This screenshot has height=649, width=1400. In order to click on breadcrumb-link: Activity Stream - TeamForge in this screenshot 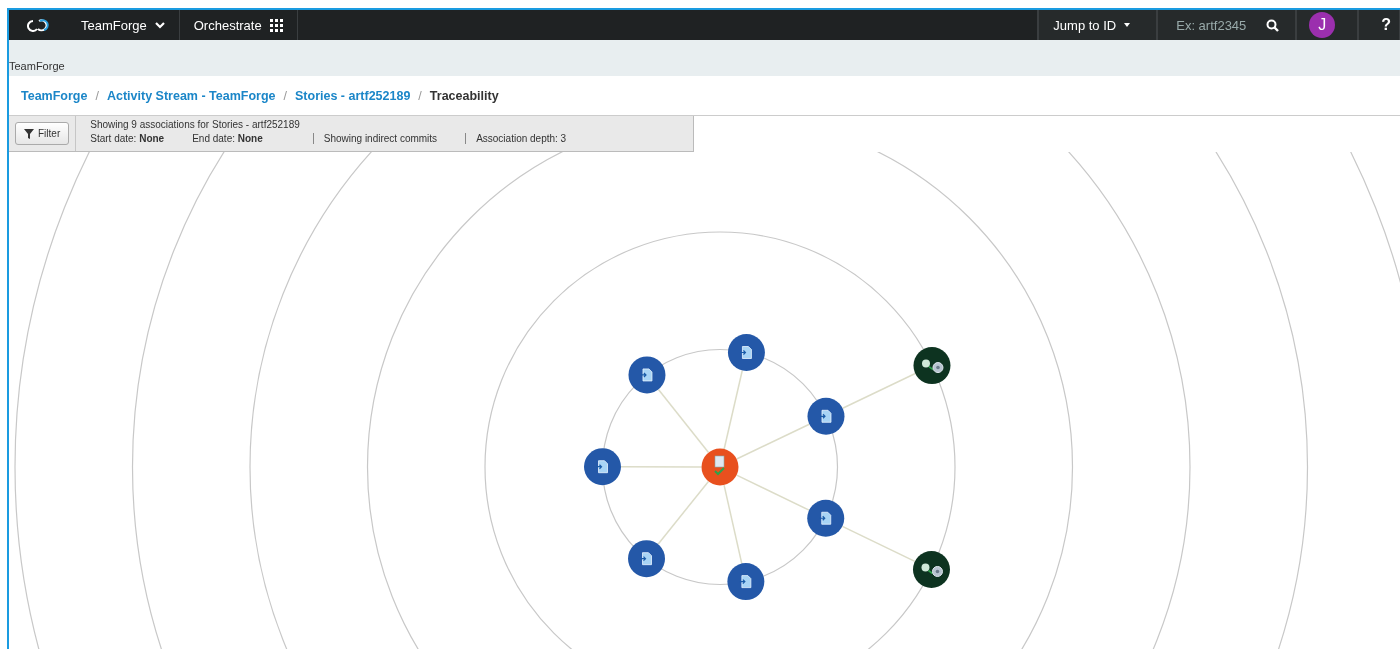, I will do `click(191, 95)`.